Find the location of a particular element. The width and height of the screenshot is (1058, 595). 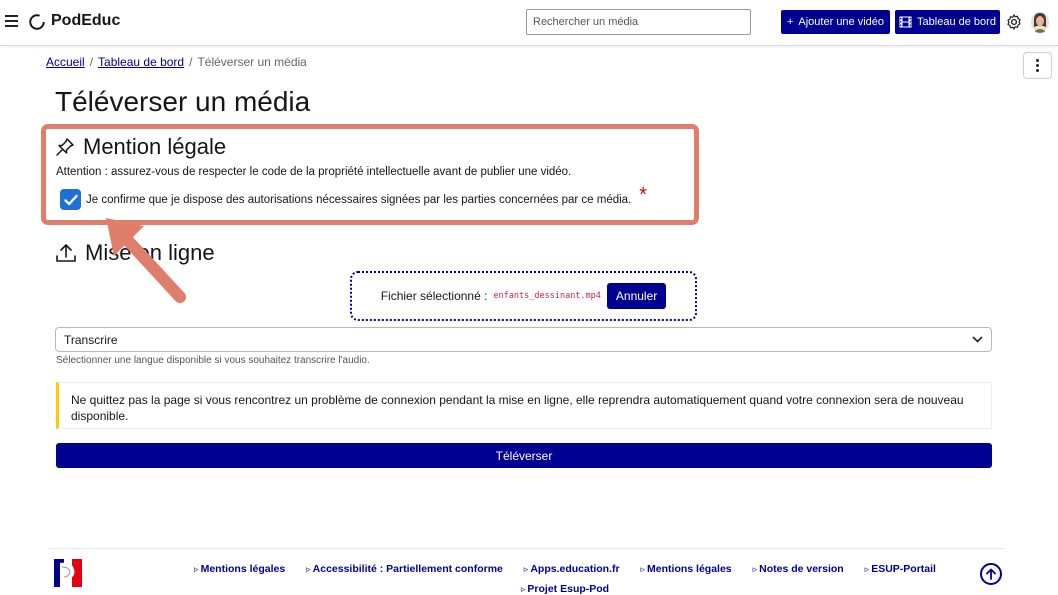

dashboard-label: Tableau de bord is located at coordinates (956, 22).